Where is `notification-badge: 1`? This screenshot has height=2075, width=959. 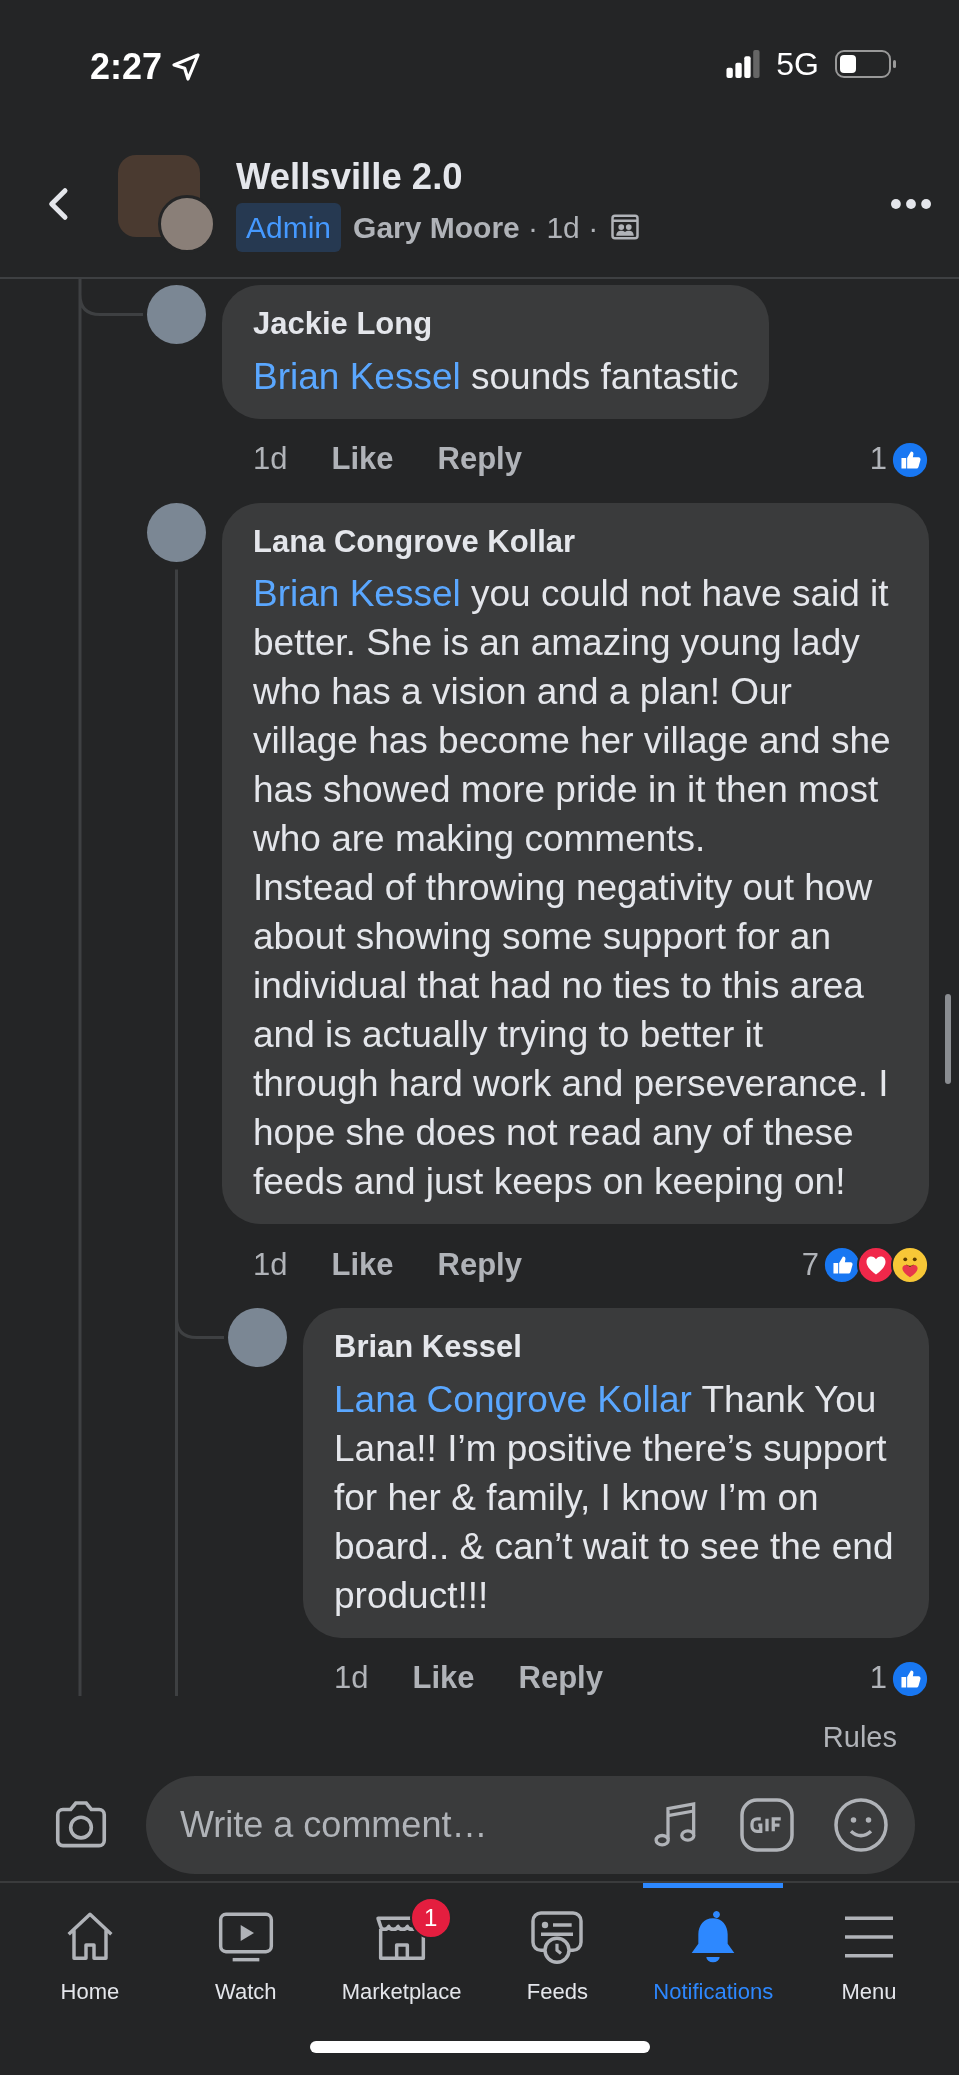 notification-badge: 1 is located at coordinates (430, 1918).